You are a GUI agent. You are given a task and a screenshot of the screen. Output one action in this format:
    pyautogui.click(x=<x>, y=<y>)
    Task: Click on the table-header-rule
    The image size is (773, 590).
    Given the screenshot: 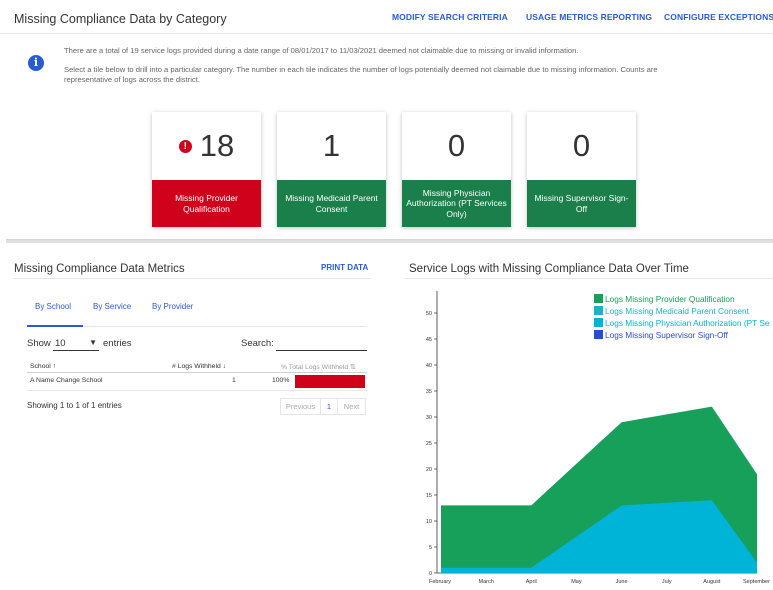 What is the action you would take?
    pyautogui.click(x=197, y=372)
    